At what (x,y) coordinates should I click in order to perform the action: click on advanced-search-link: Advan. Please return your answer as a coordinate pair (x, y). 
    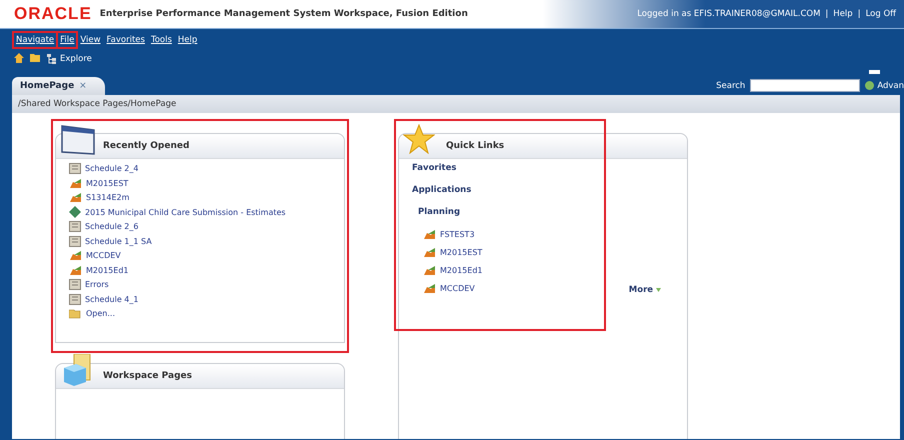
    Looking at the image, I should click on (884, 85).